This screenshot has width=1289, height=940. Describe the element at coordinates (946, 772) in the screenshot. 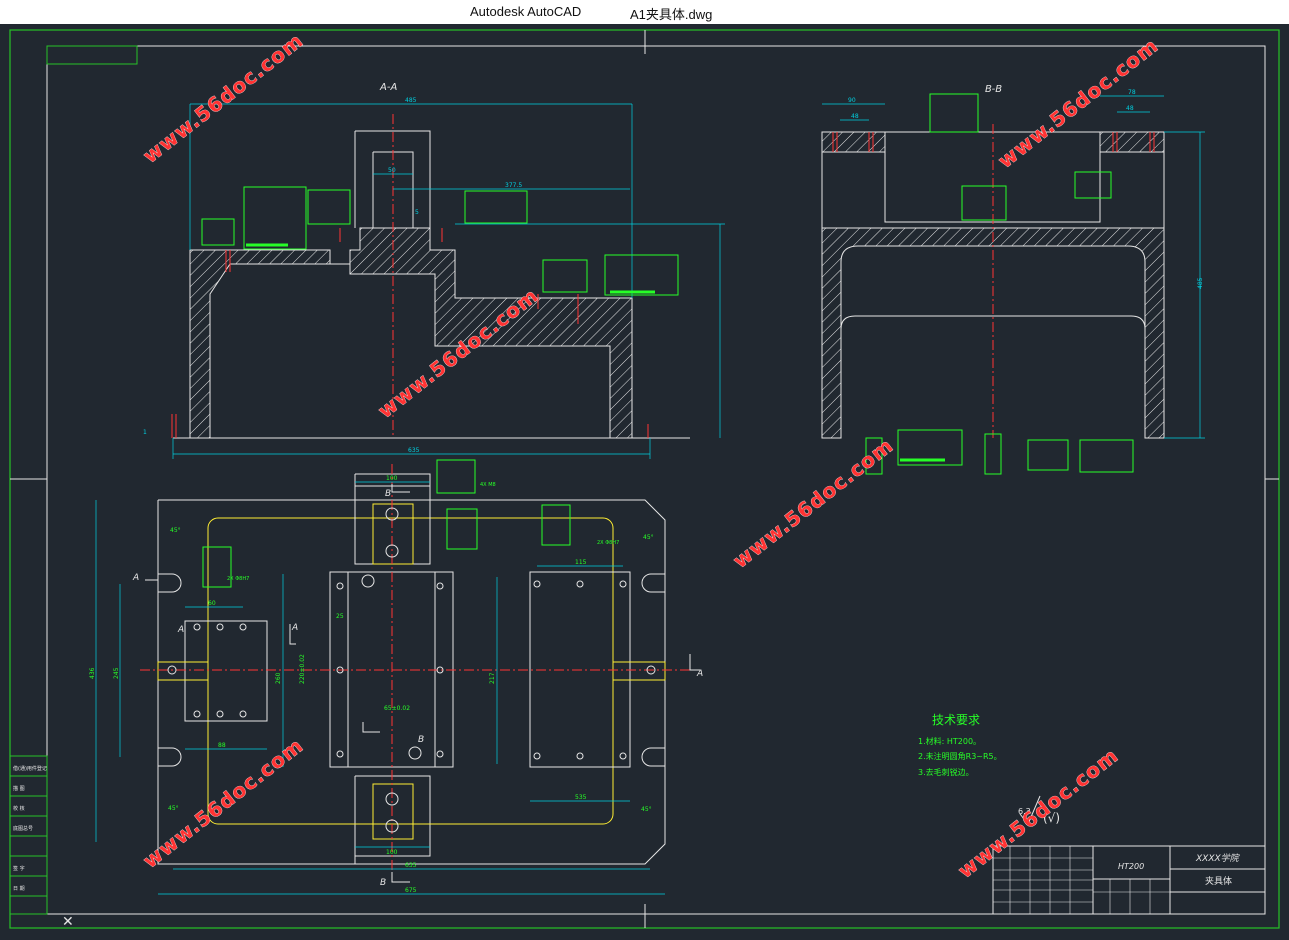

I see `tech-req-line-3: 3.去毛刺锐边。` at that location.